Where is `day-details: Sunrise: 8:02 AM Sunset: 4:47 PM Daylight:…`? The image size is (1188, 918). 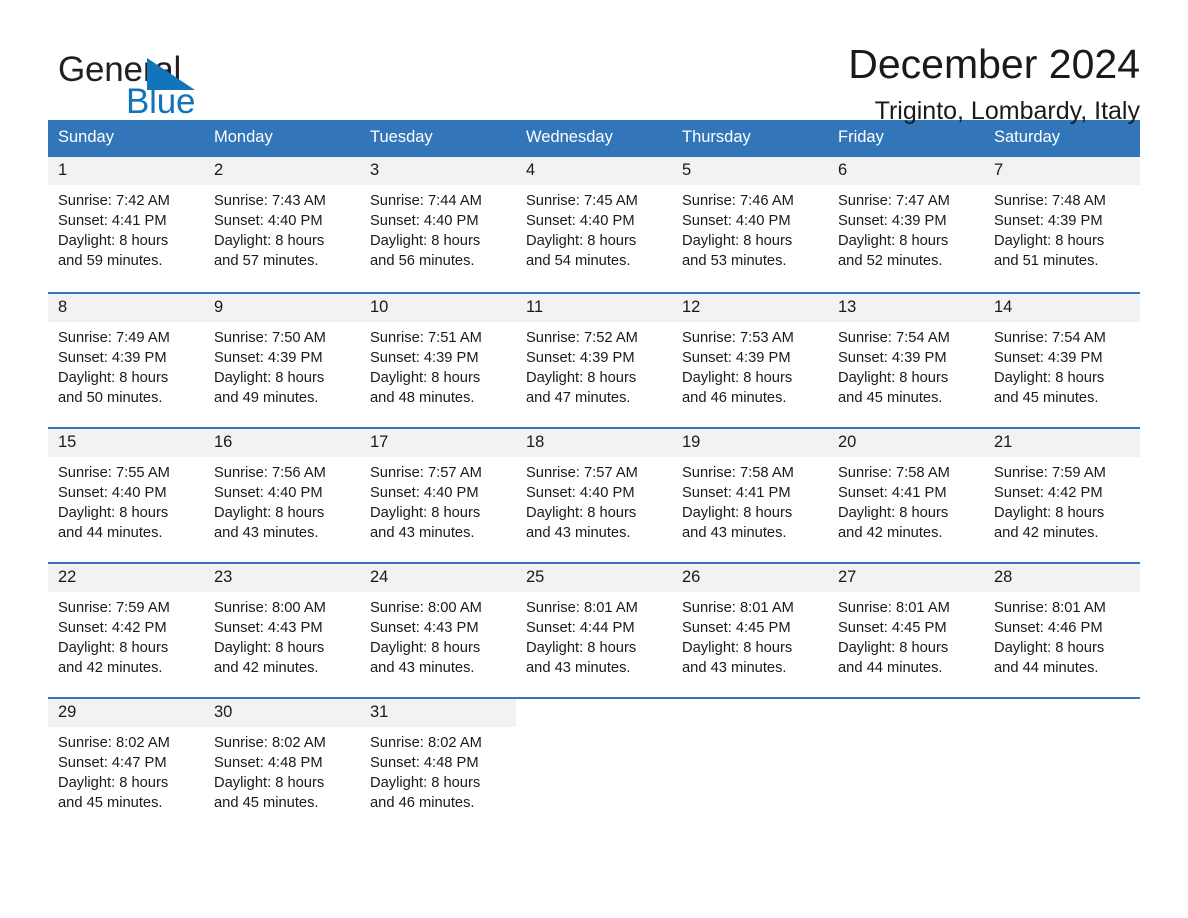 day-details: Sunrise: 8:02 AM Sunset: 4:47 PM Daylight:… is located at coordinates (126, 770).